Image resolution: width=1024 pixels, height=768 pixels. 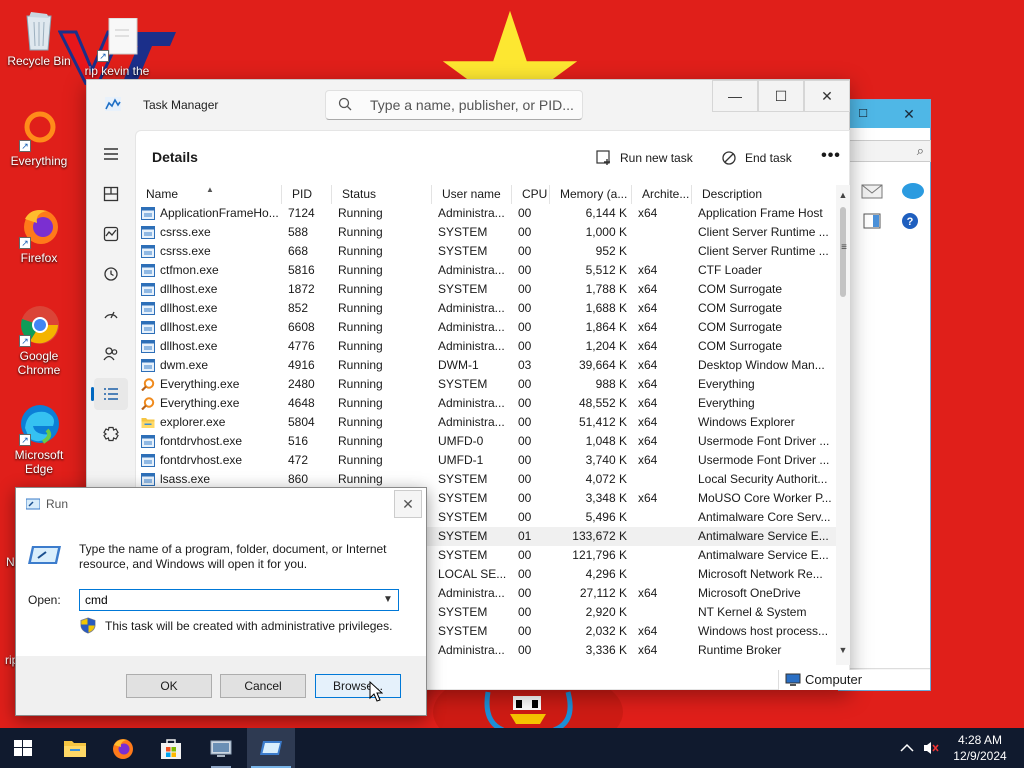 What do you see at coordinates (408, 504) in the screenshot?
I see `dialog-close-button: ✕` at bounding box center [408, 504].